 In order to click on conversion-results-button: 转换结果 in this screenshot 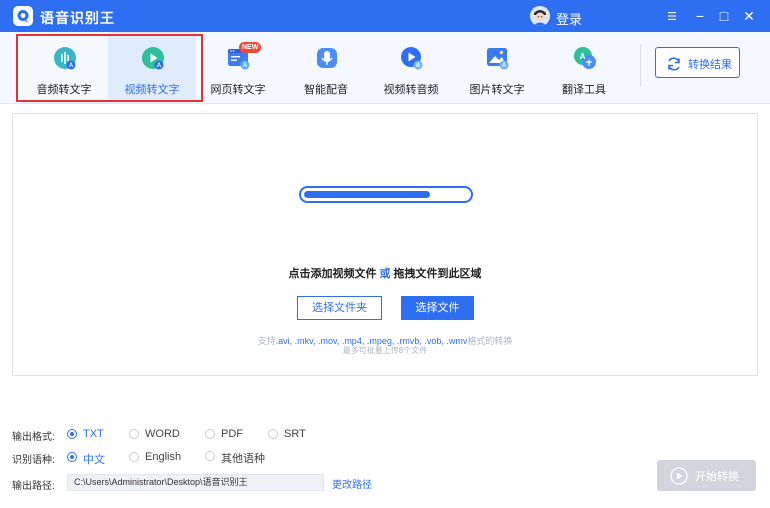, I will do `click(697, 62)`.